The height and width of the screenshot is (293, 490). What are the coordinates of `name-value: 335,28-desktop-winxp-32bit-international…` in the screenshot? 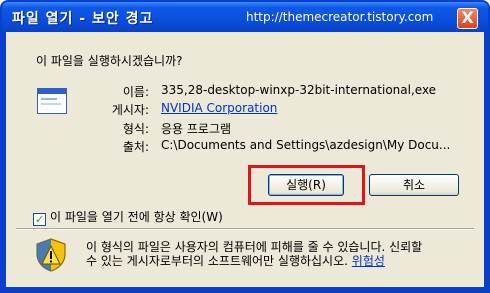 It's located at (299, 90).